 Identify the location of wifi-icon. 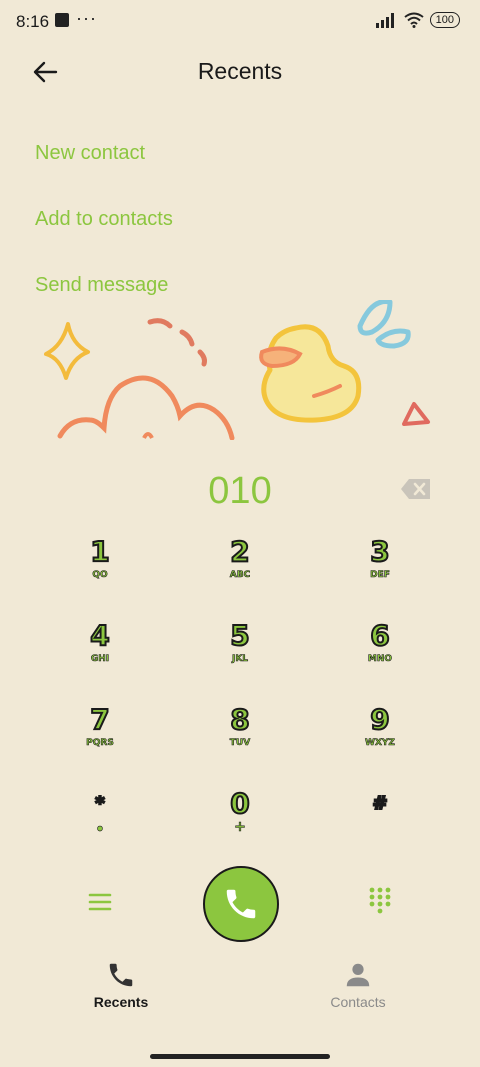
(414, 20).